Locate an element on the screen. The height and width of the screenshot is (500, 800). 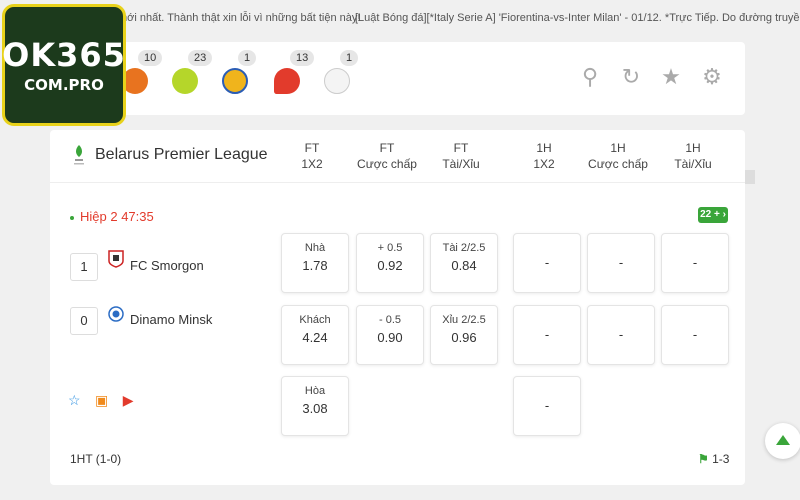
odd-label: + 0.5 is located at coordinates (390, 248).